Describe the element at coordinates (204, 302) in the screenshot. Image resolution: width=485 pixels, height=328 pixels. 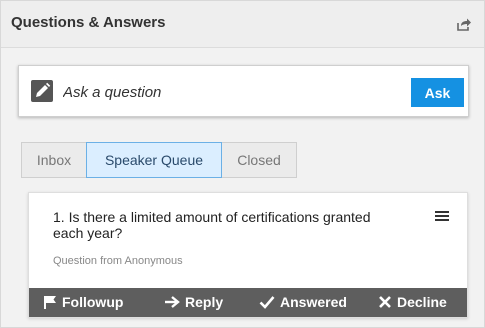
I see `reply-label: Reply` at that location.